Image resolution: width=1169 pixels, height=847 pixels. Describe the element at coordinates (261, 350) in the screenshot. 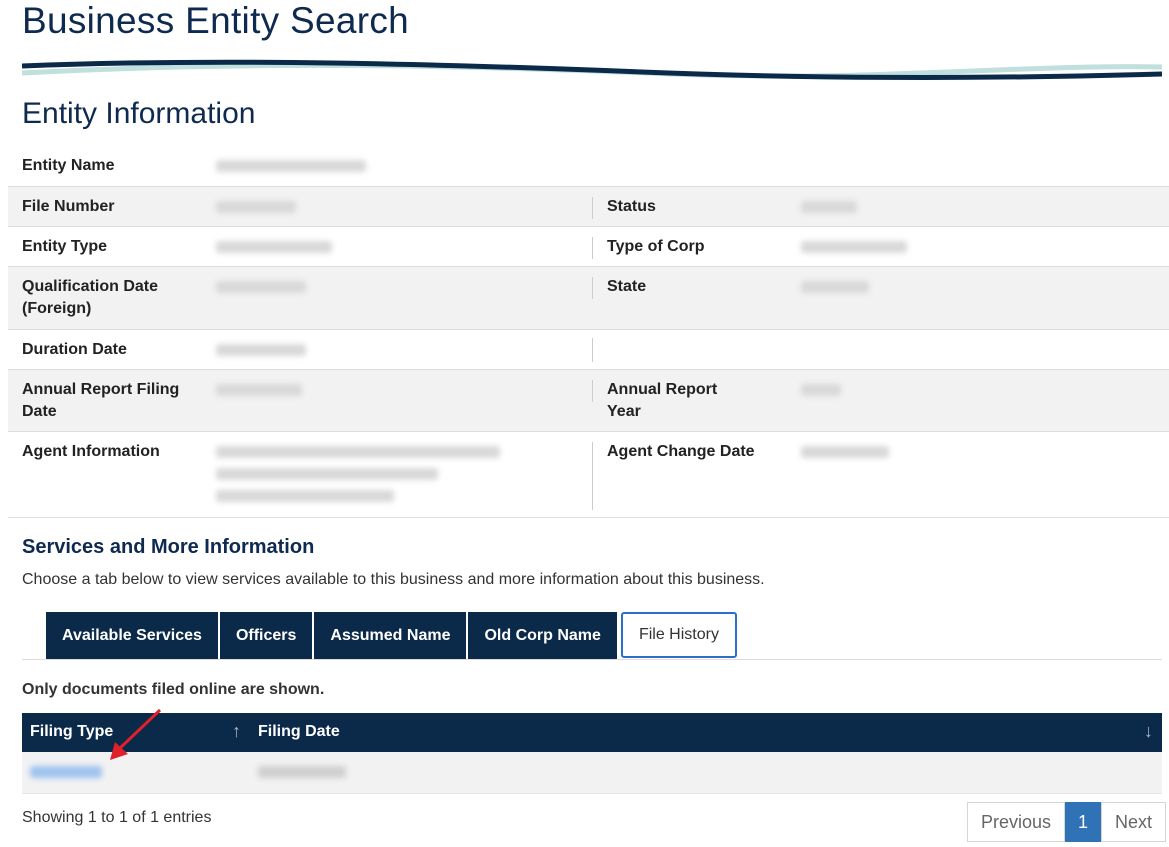

I see `duration-date-value` at that location.